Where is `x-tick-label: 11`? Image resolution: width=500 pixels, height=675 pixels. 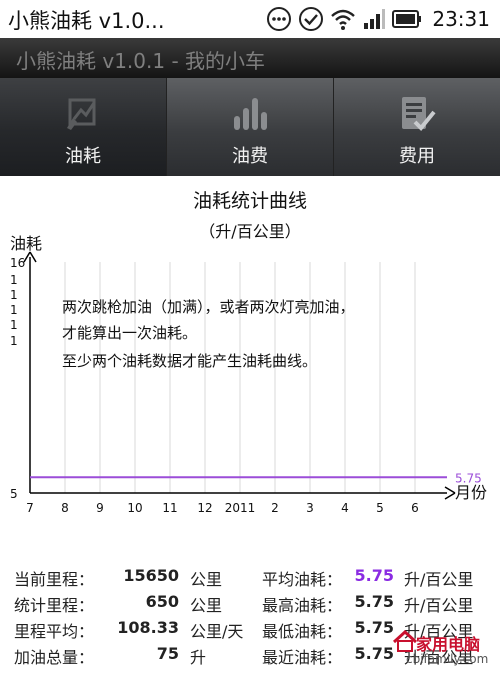 x-tick-label: 11 is located at coordinates (169, 508).